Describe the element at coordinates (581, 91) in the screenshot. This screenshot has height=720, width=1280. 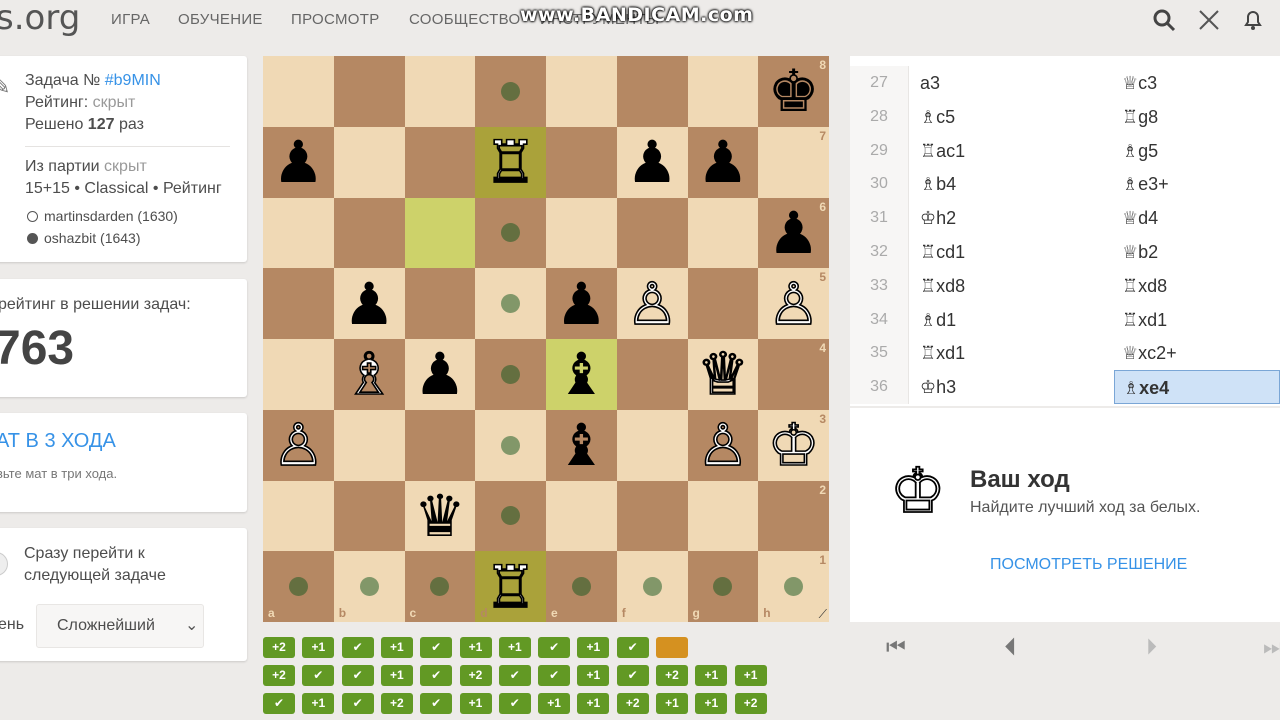
I see `square-e8` at that location.